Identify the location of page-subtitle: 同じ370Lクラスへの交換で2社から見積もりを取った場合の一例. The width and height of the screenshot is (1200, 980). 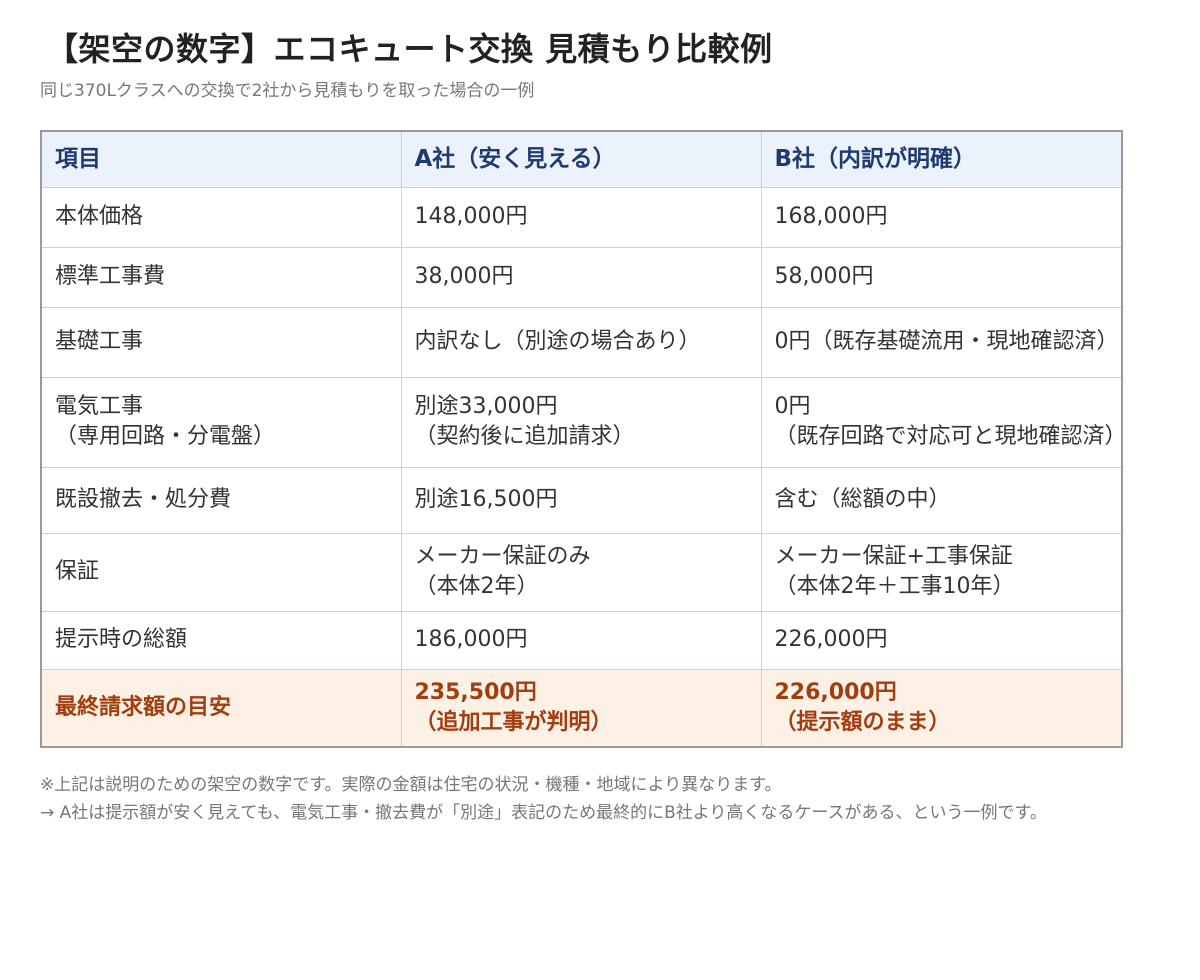
(287, 91).